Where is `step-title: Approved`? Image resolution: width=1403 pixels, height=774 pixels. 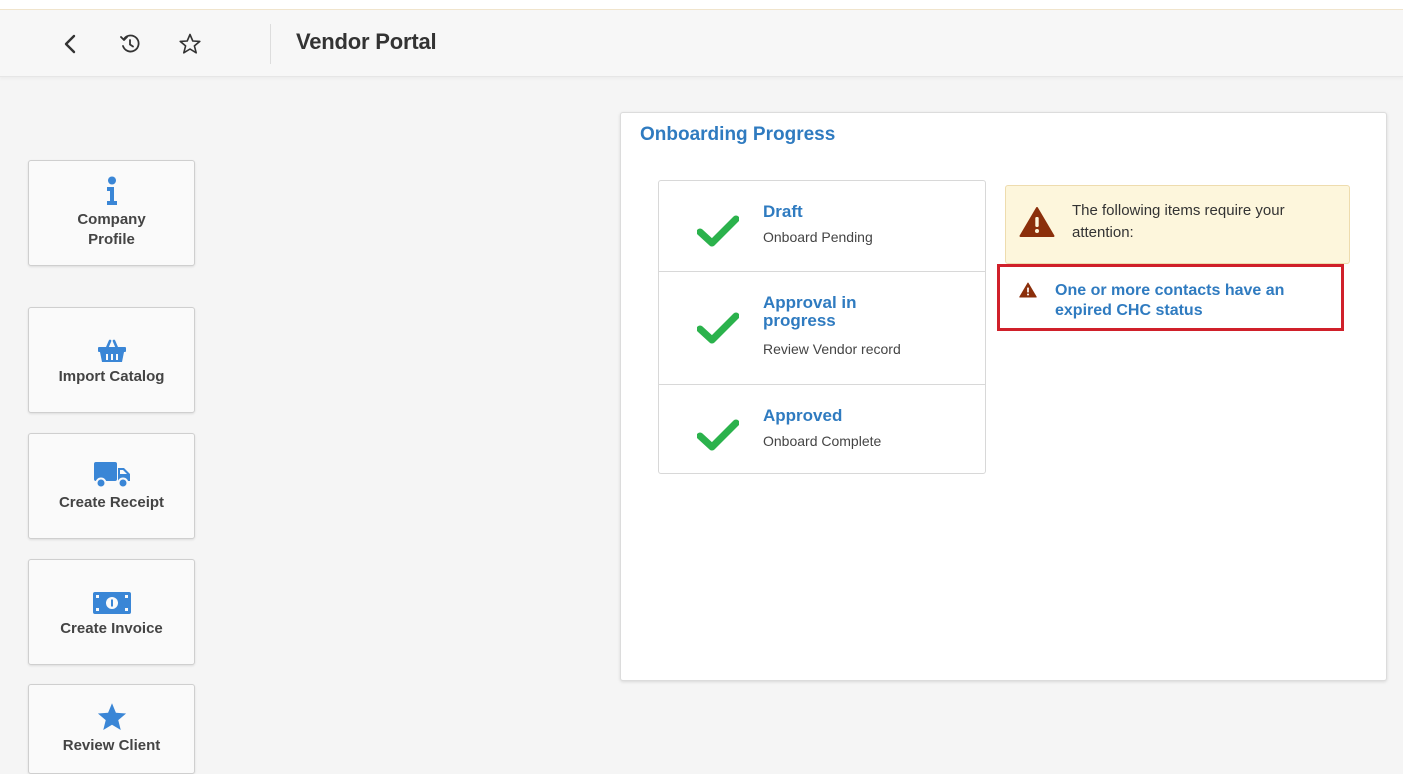 step-title: Approved is located at coordinates (803, 415).